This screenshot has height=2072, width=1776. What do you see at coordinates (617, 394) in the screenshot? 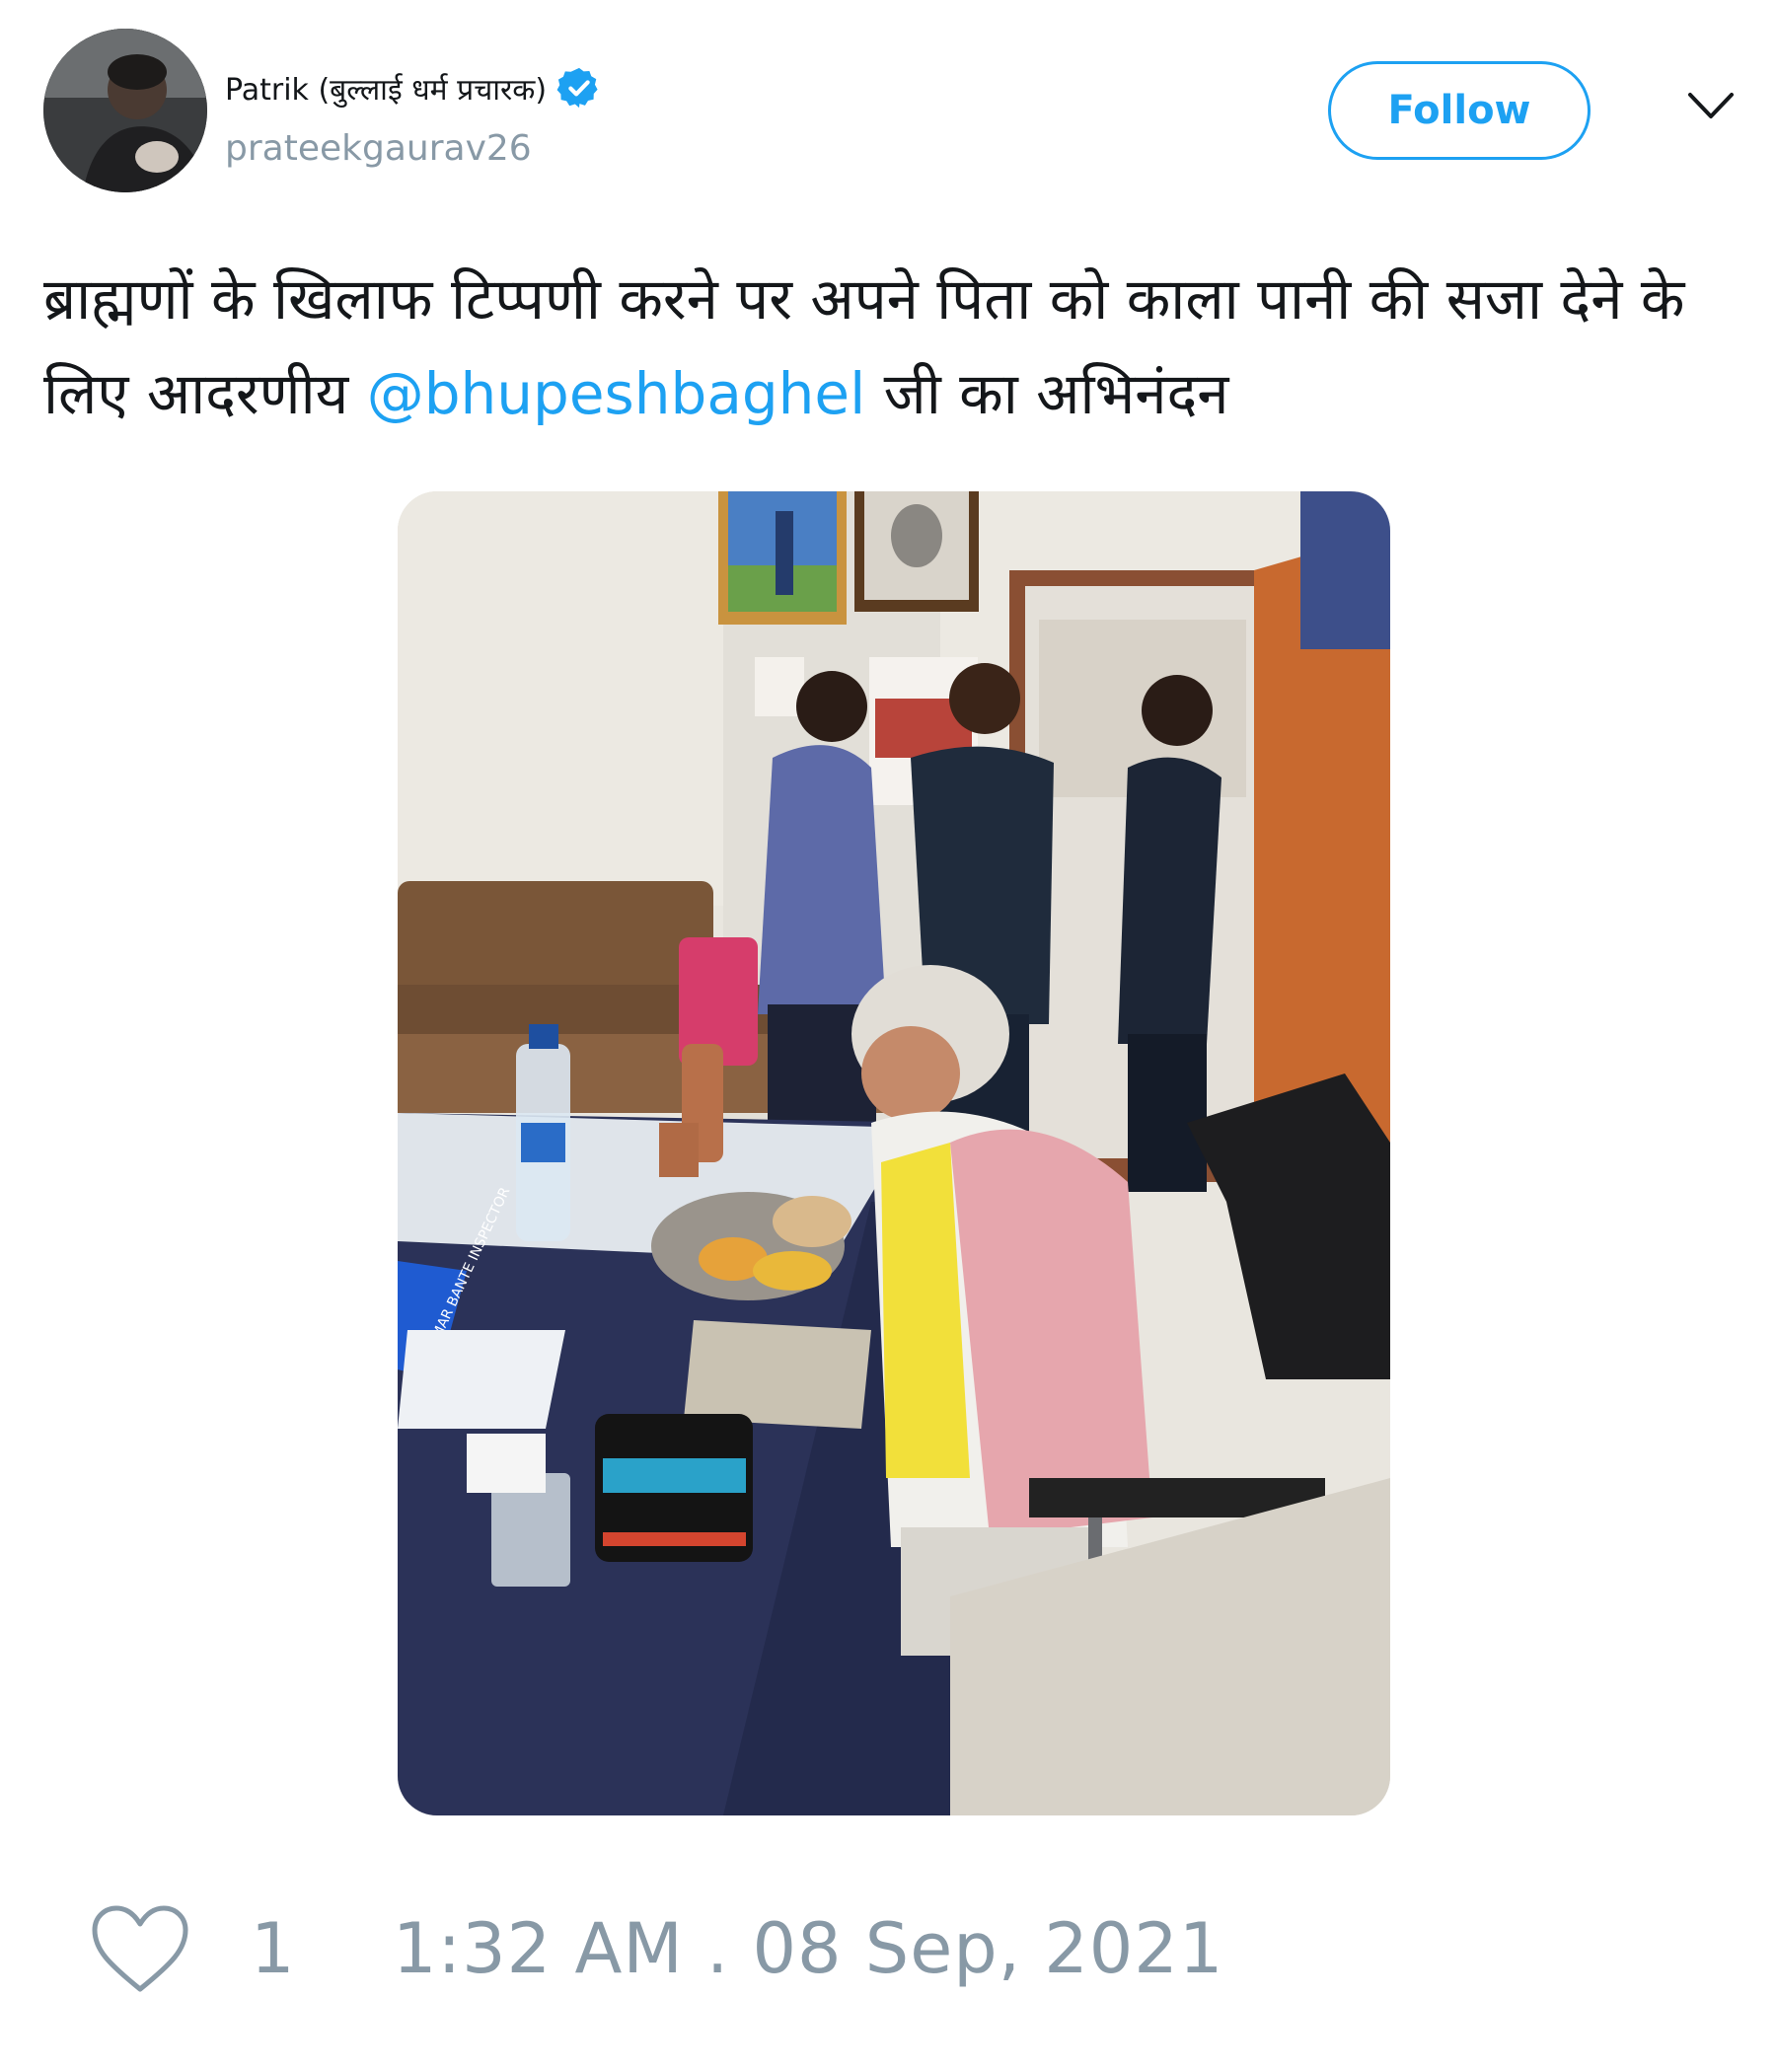
I see `mention-link: @bhupeshbaghel` at bounding box center [617, 394].